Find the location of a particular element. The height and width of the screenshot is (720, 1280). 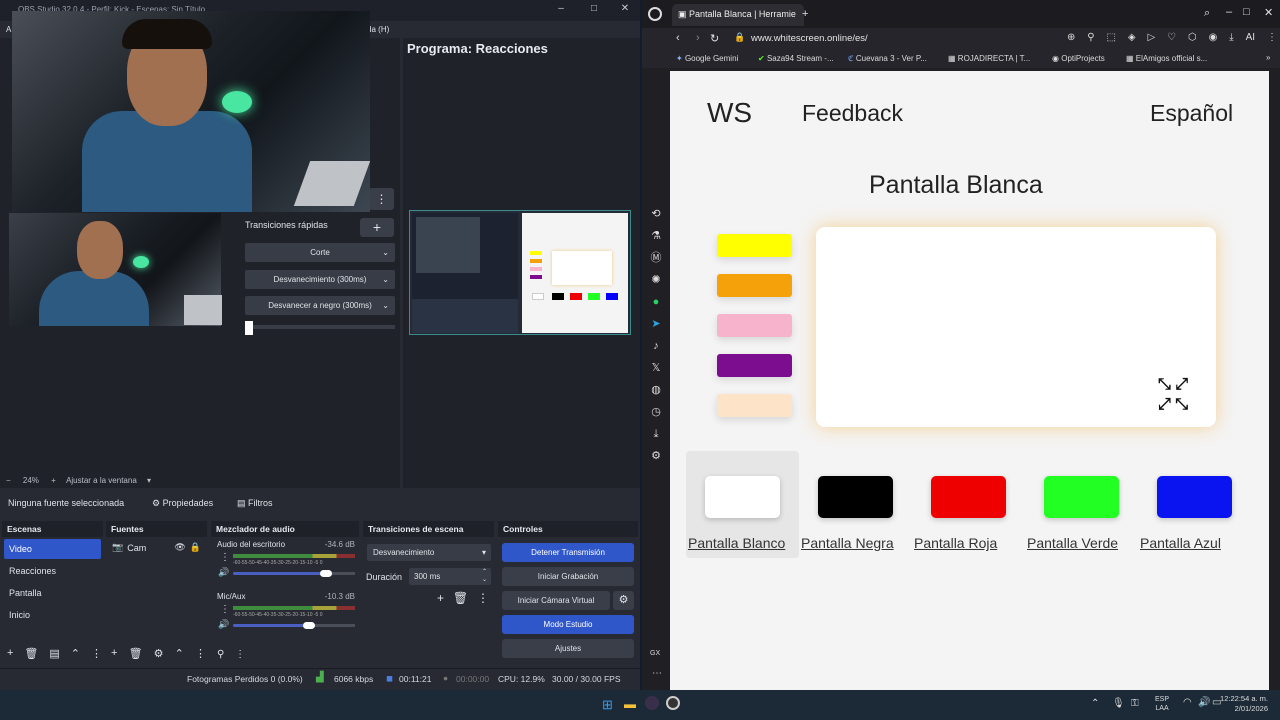

zoom-icon: ⊕ is located at coordinates (1071, 37).